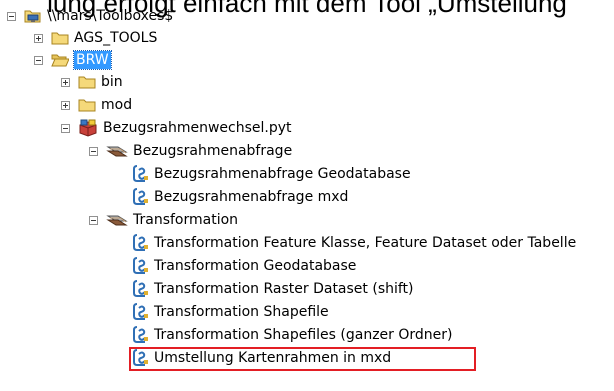 Image resolution: width=614 pixels, height=391 pixels. I want to click on tree-node-label: Bezugsrahmenabfrage Geodatabase, so click(282, 174).